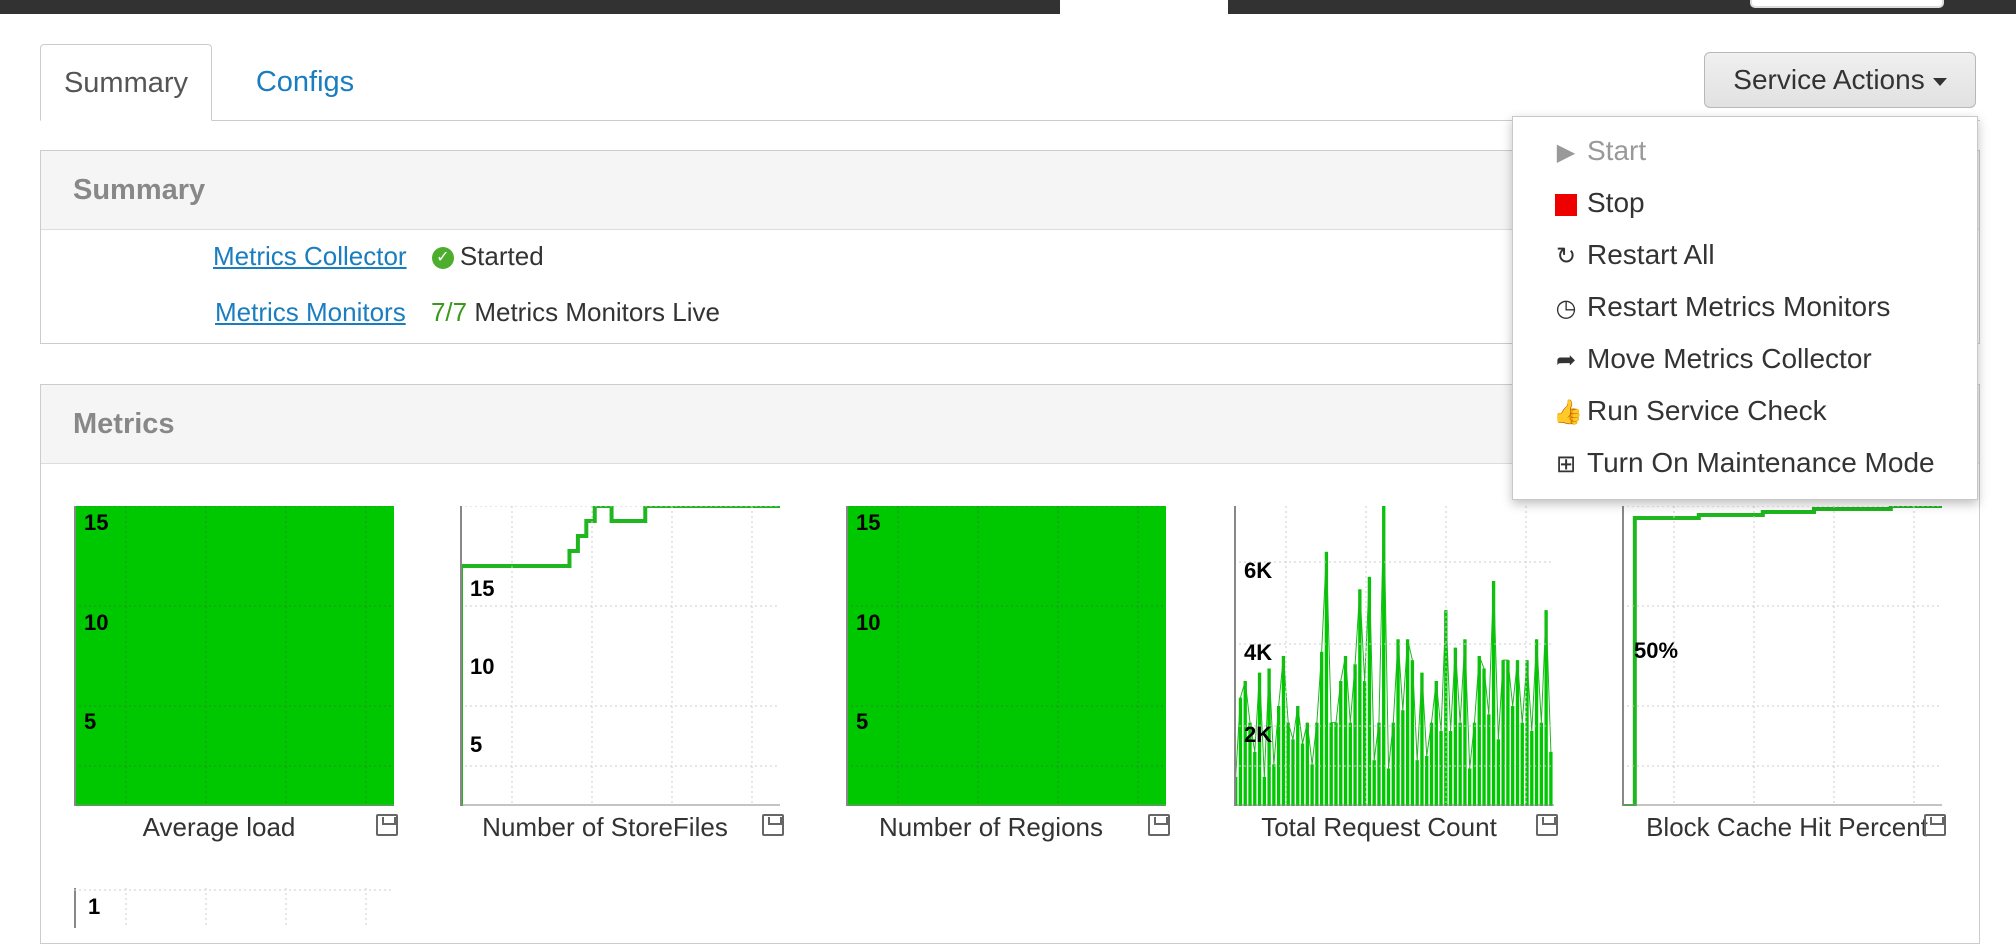 The width and height of the screenshot is (2016, 944). Describe the element at coordinates (126, 82) in the screenshot. I see `tab-summary: Summary` at that location.